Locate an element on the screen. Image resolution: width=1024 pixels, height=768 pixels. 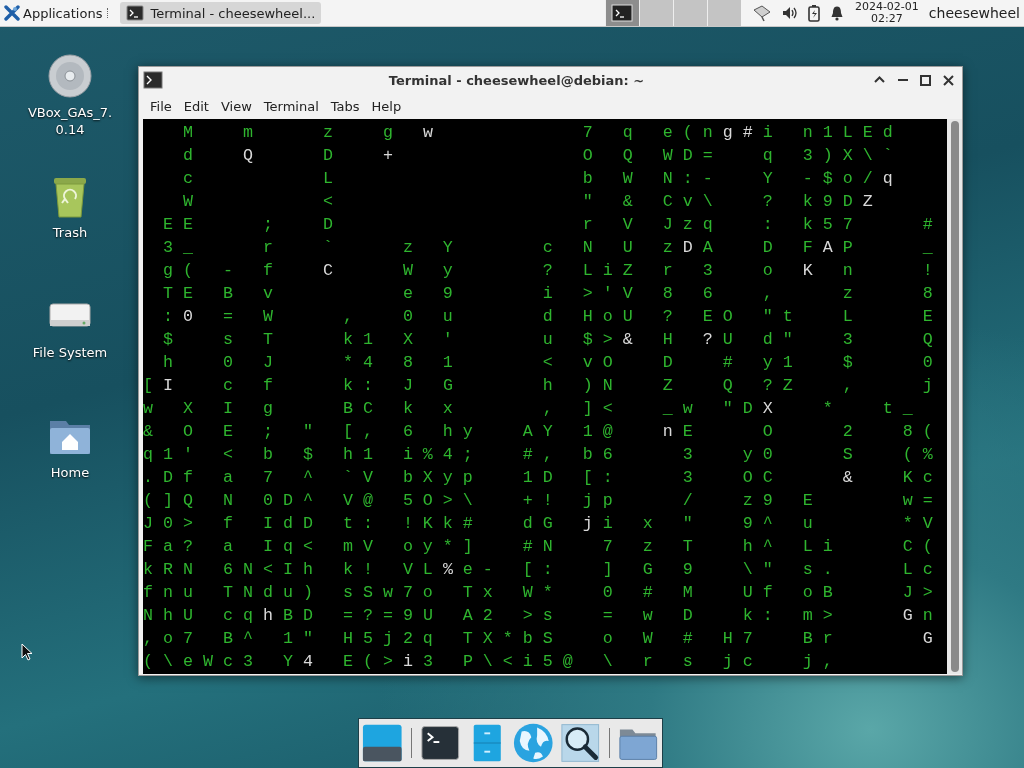
applications-menu: Applications is located at coordinates (63, 13).